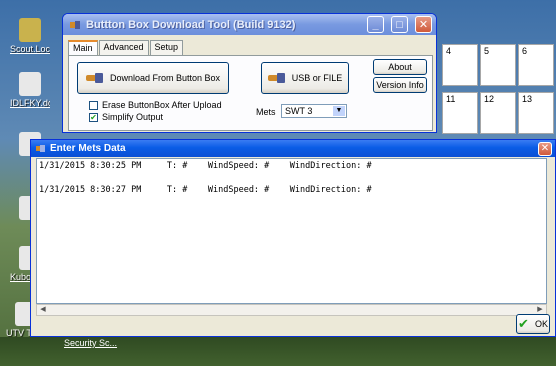  I want to click on version-info-button: Version Info, so click(400, 85).